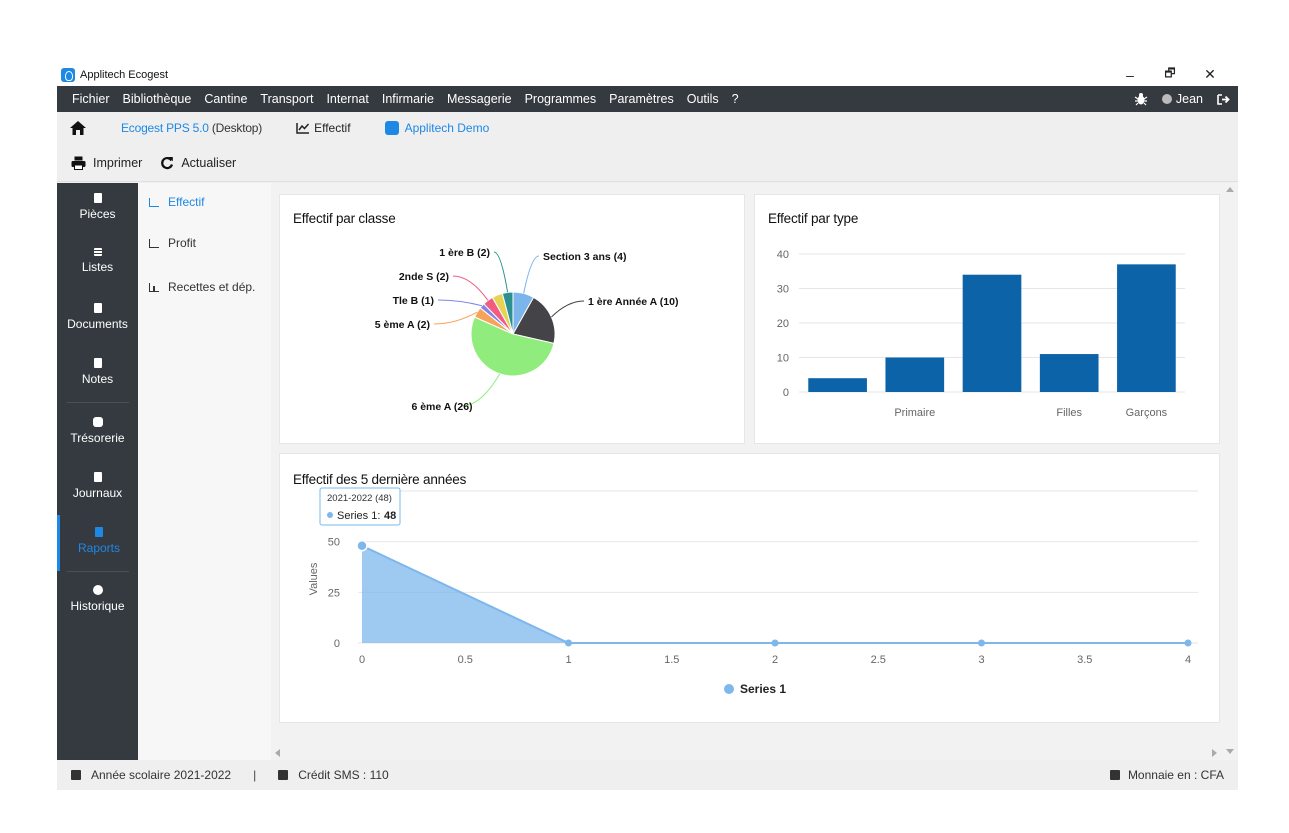  What do you see at coordinates (330, 515) in the screenshot?
I see `tooltip-series-marker` at bounding box center [330, 515].